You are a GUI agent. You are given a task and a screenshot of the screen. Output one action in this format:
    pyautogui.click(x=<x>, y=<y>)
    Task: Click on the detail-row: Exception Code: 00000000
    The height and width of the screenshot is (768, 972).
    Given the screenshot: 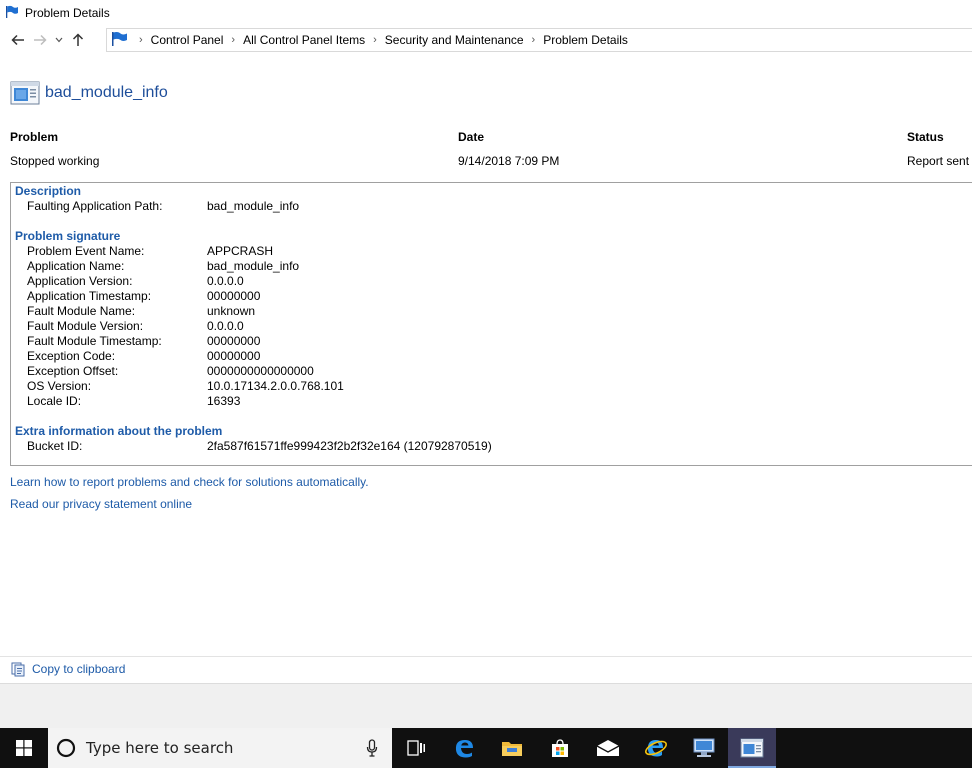 What is the action you would take?
    pyautogui.click(x=143, y=356)
    